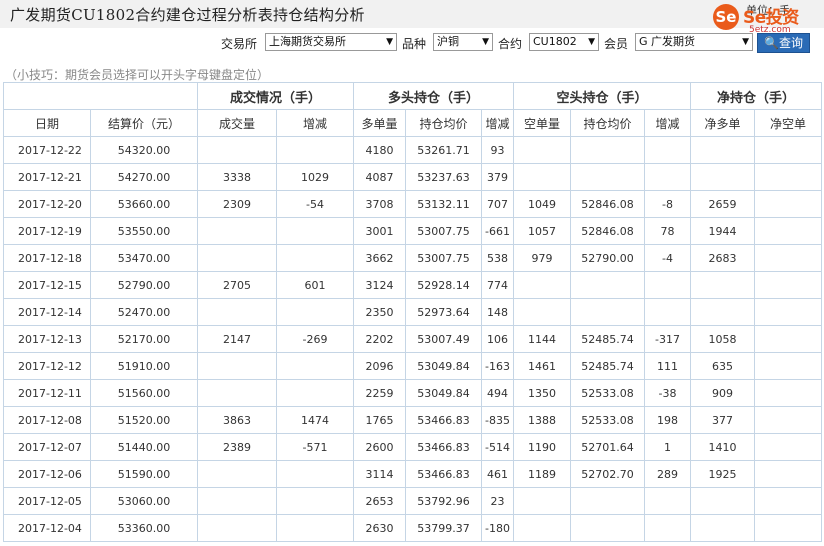 This screenshot has width=824, height=546. Describe the element at coordinates (542, 339) in the screenshot. I see `cell-short: 1144` at that location.